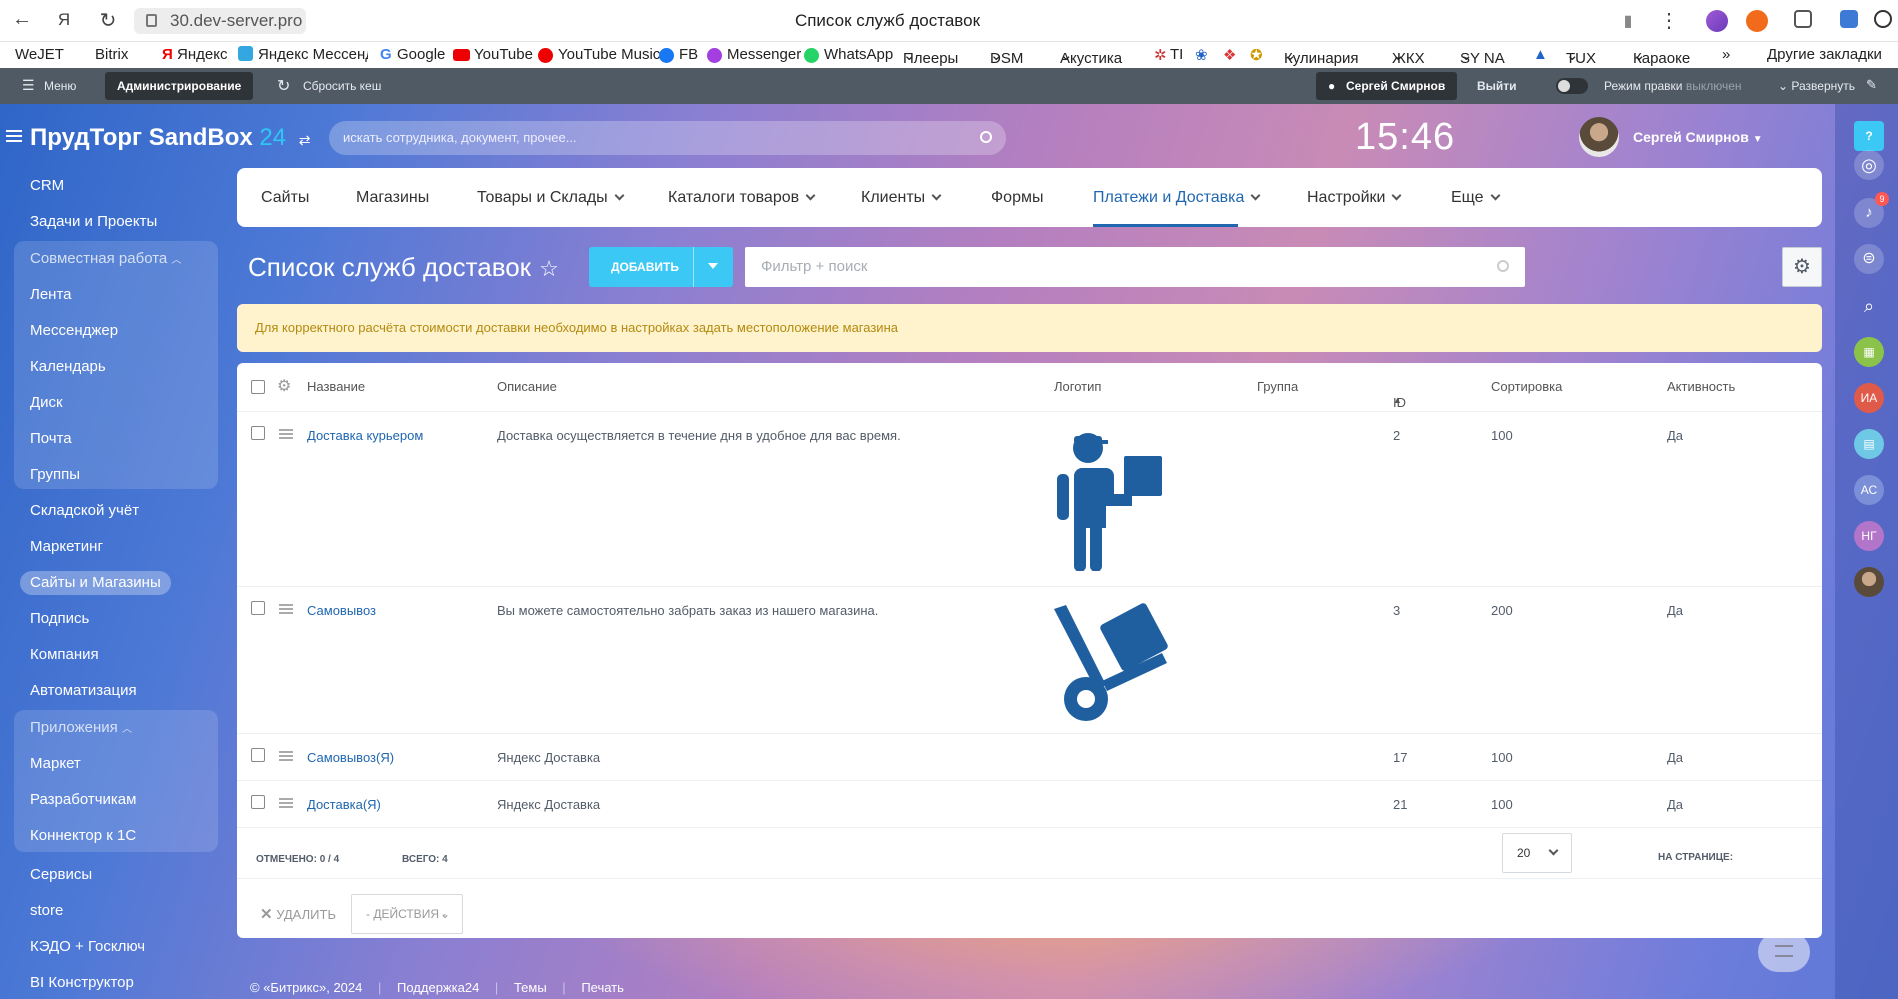  Describe the element at coordinates (1701, 386) in the screenshot. I see `column-active: Активность` at that location.